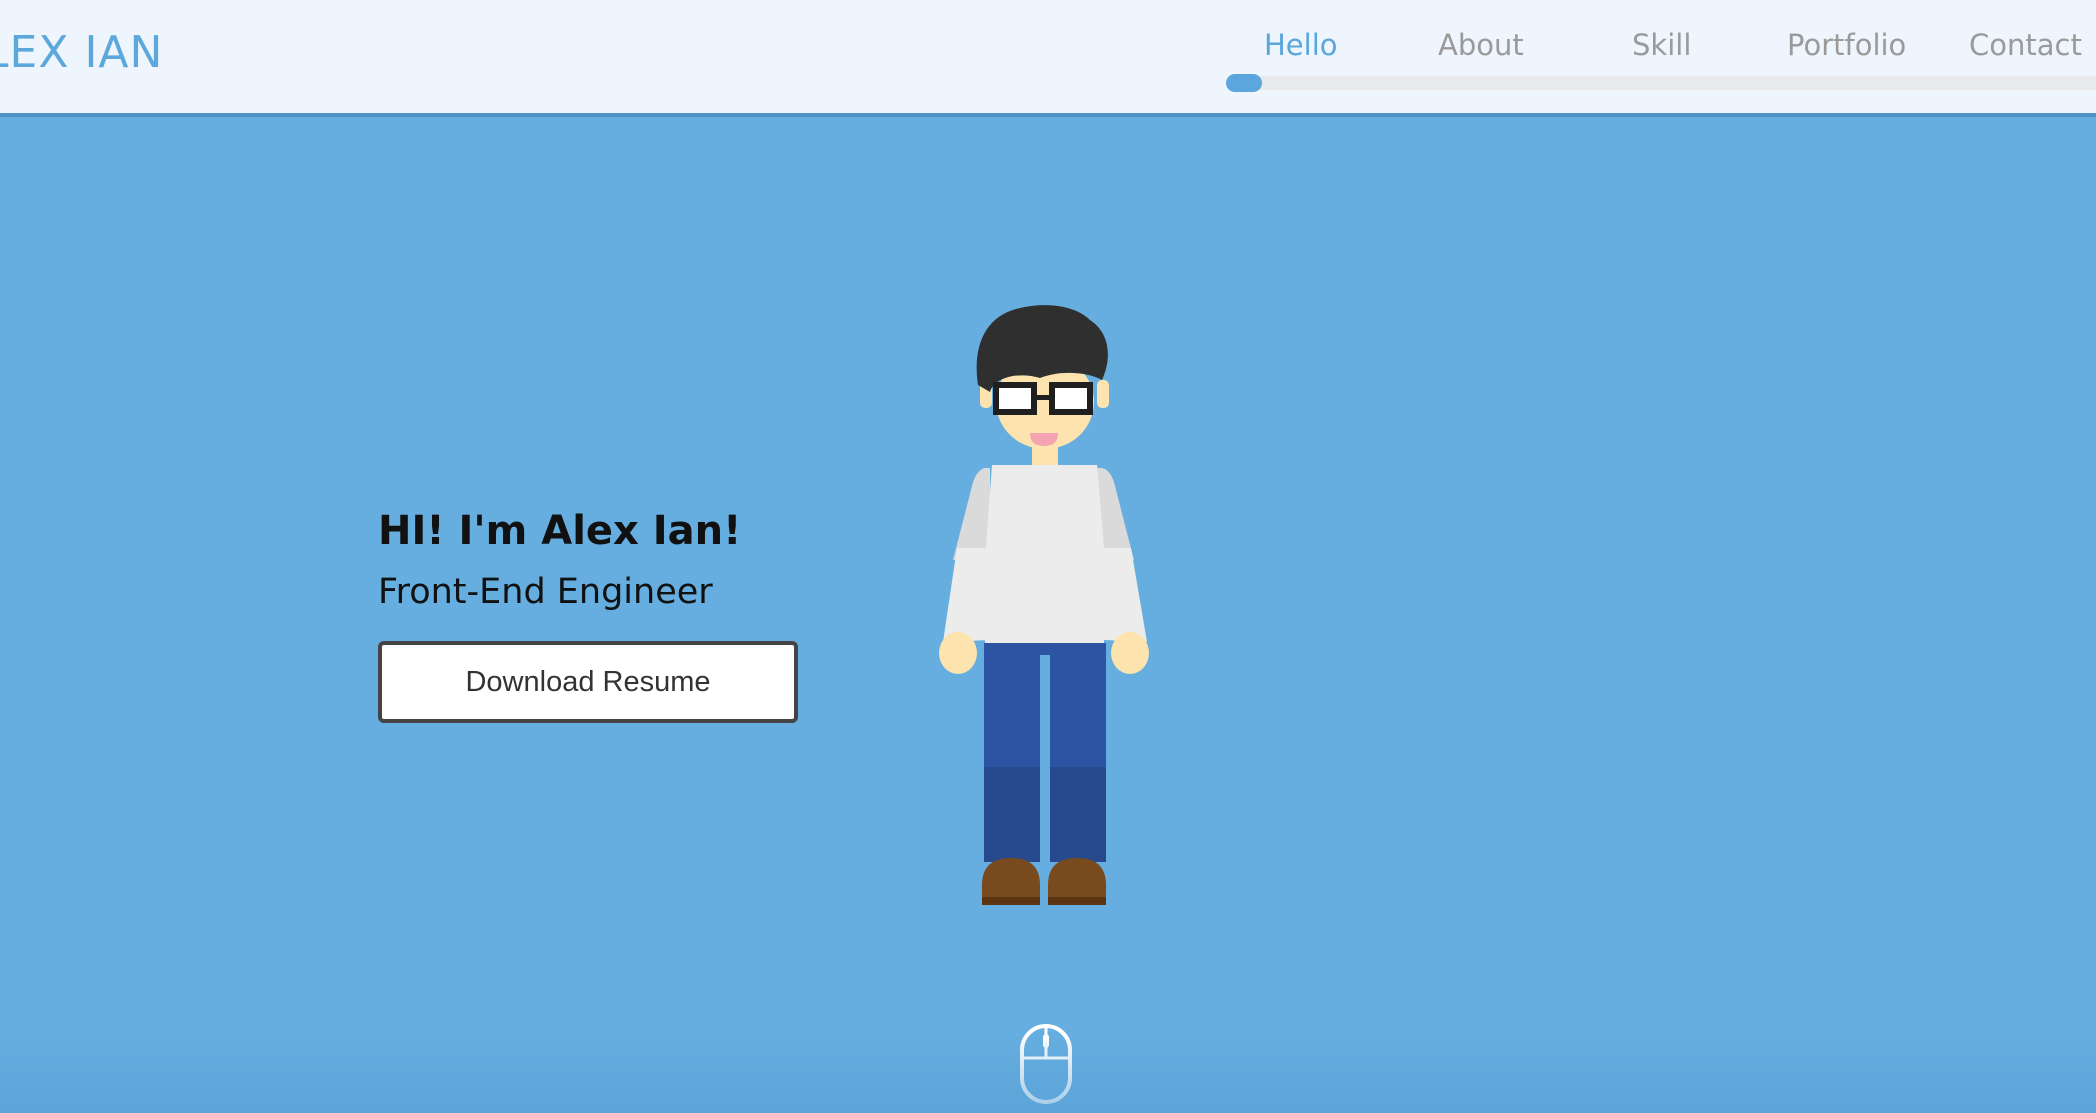  I want to click on nav-item-portfolio: Portfolio, so click(1846, 45).